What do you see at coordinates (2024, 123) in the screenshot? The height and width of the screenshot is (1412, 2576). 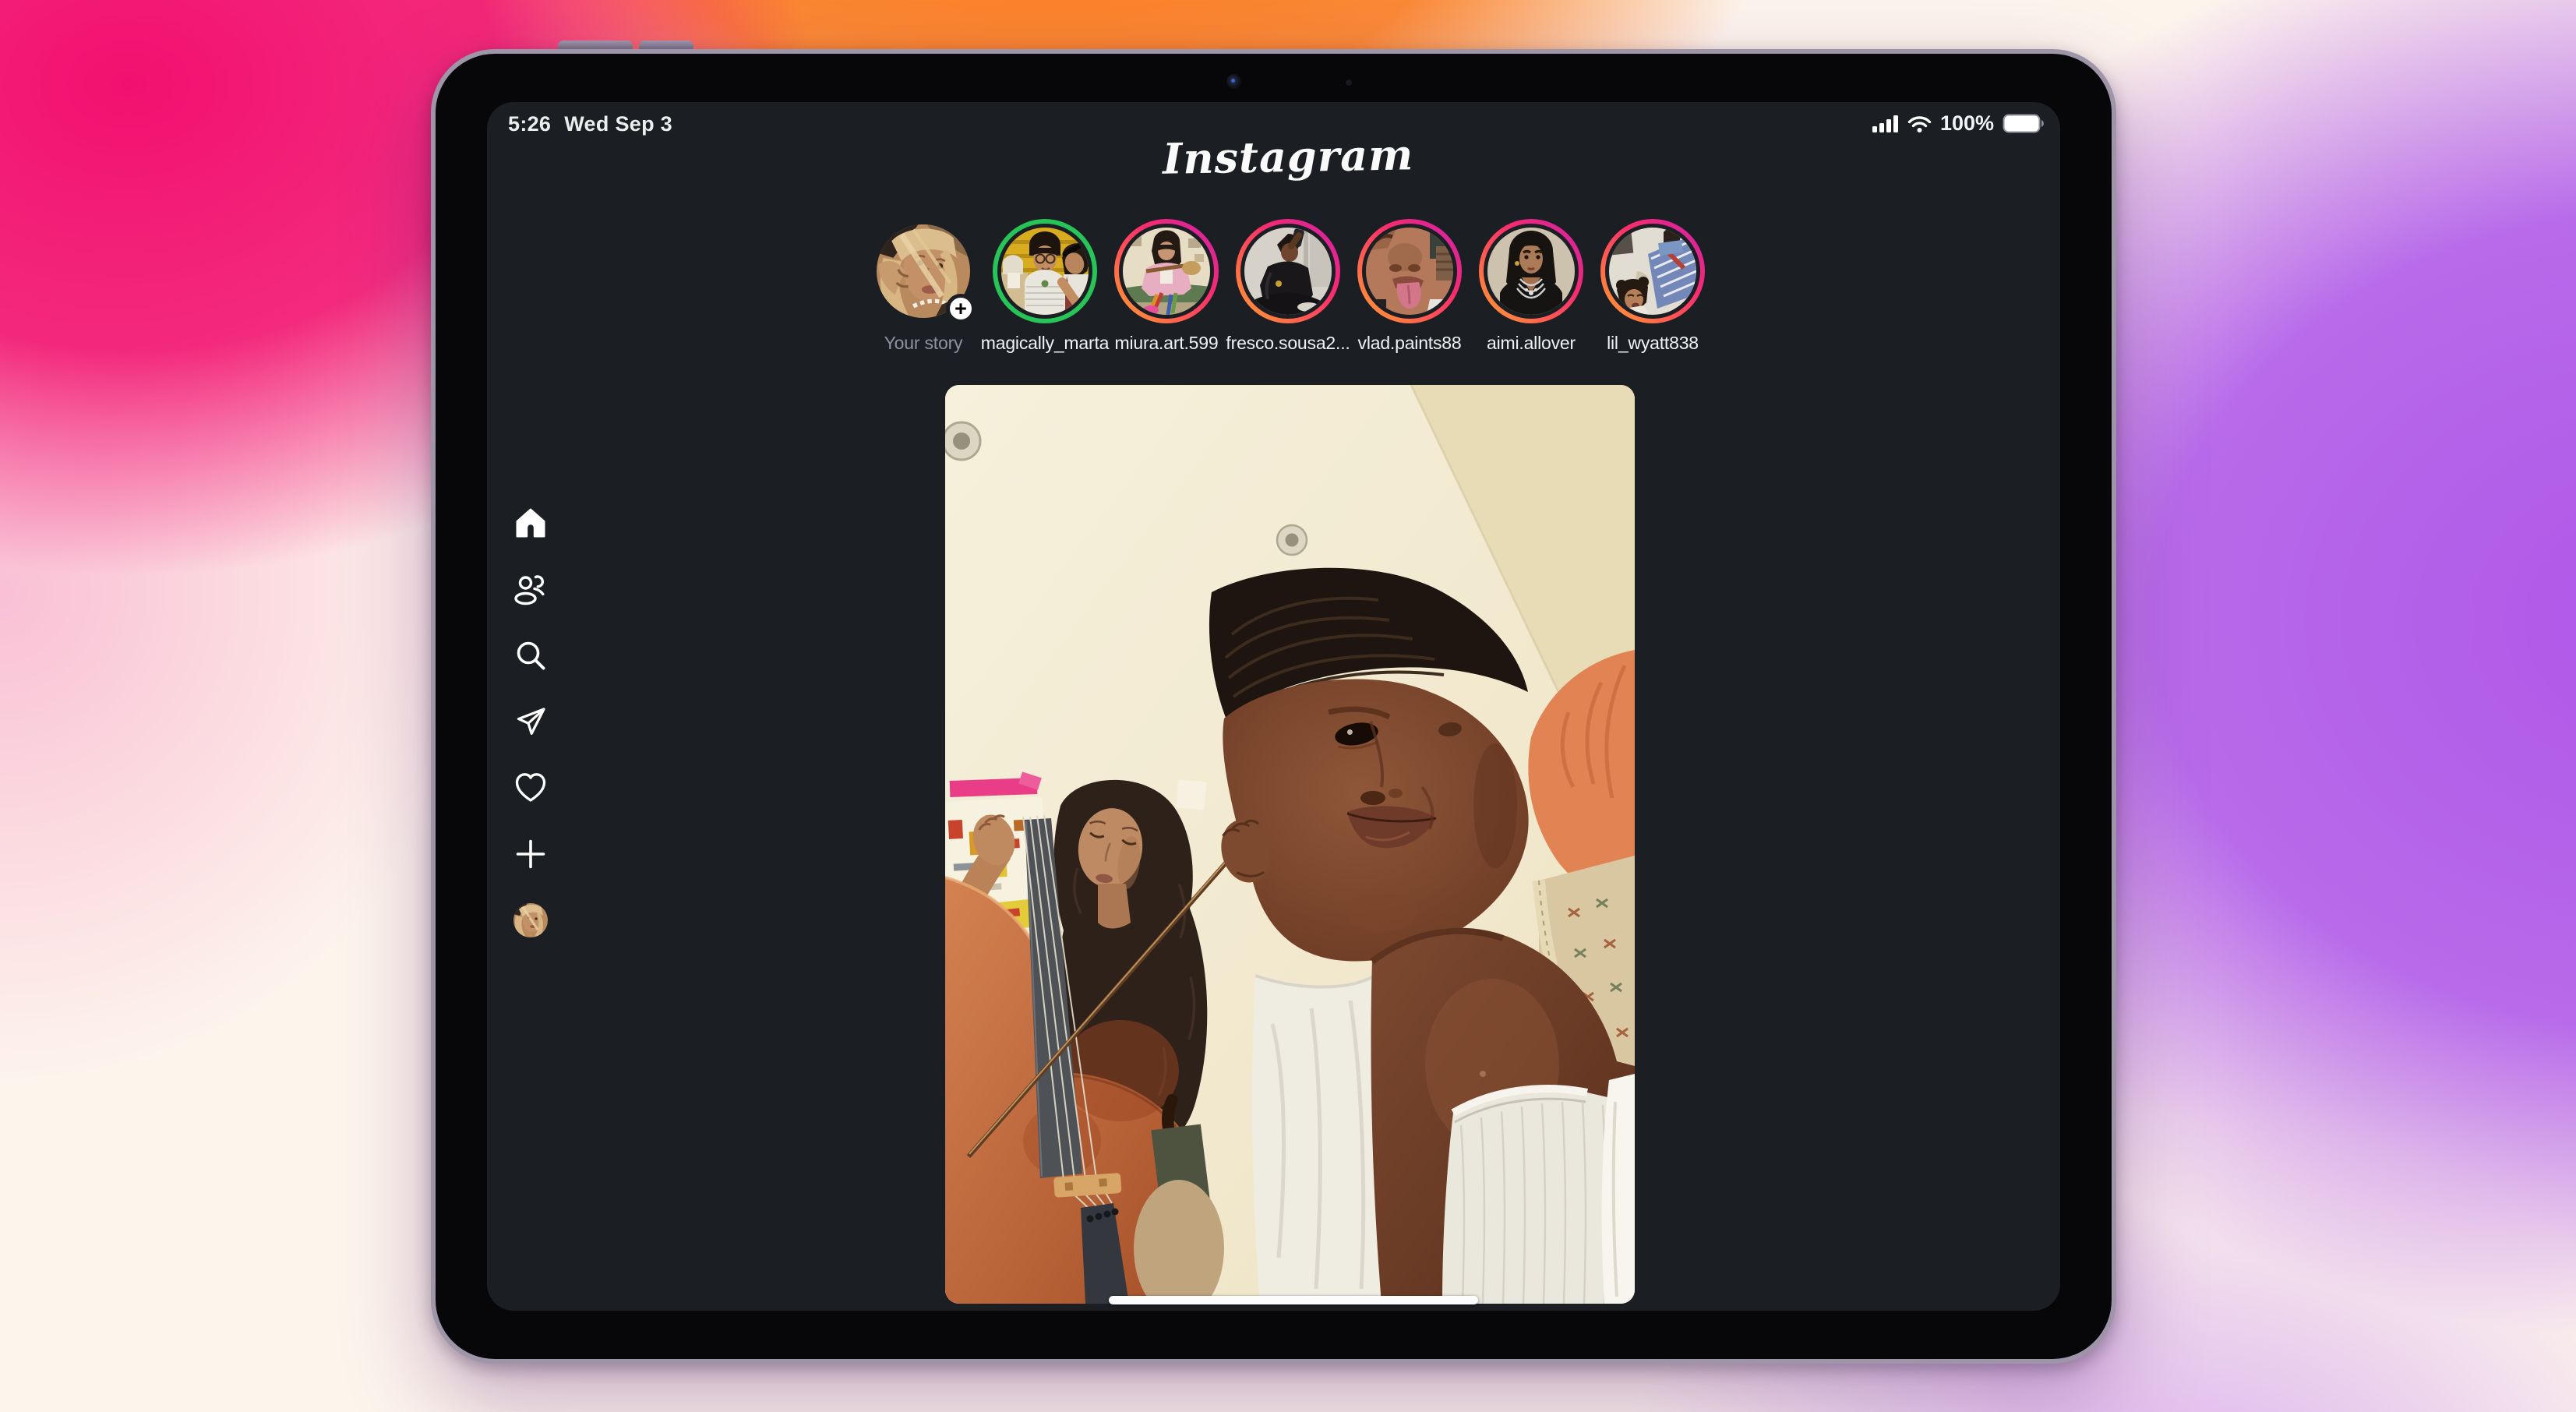 I see `battery-icon` at bounding box center [2024, 123].